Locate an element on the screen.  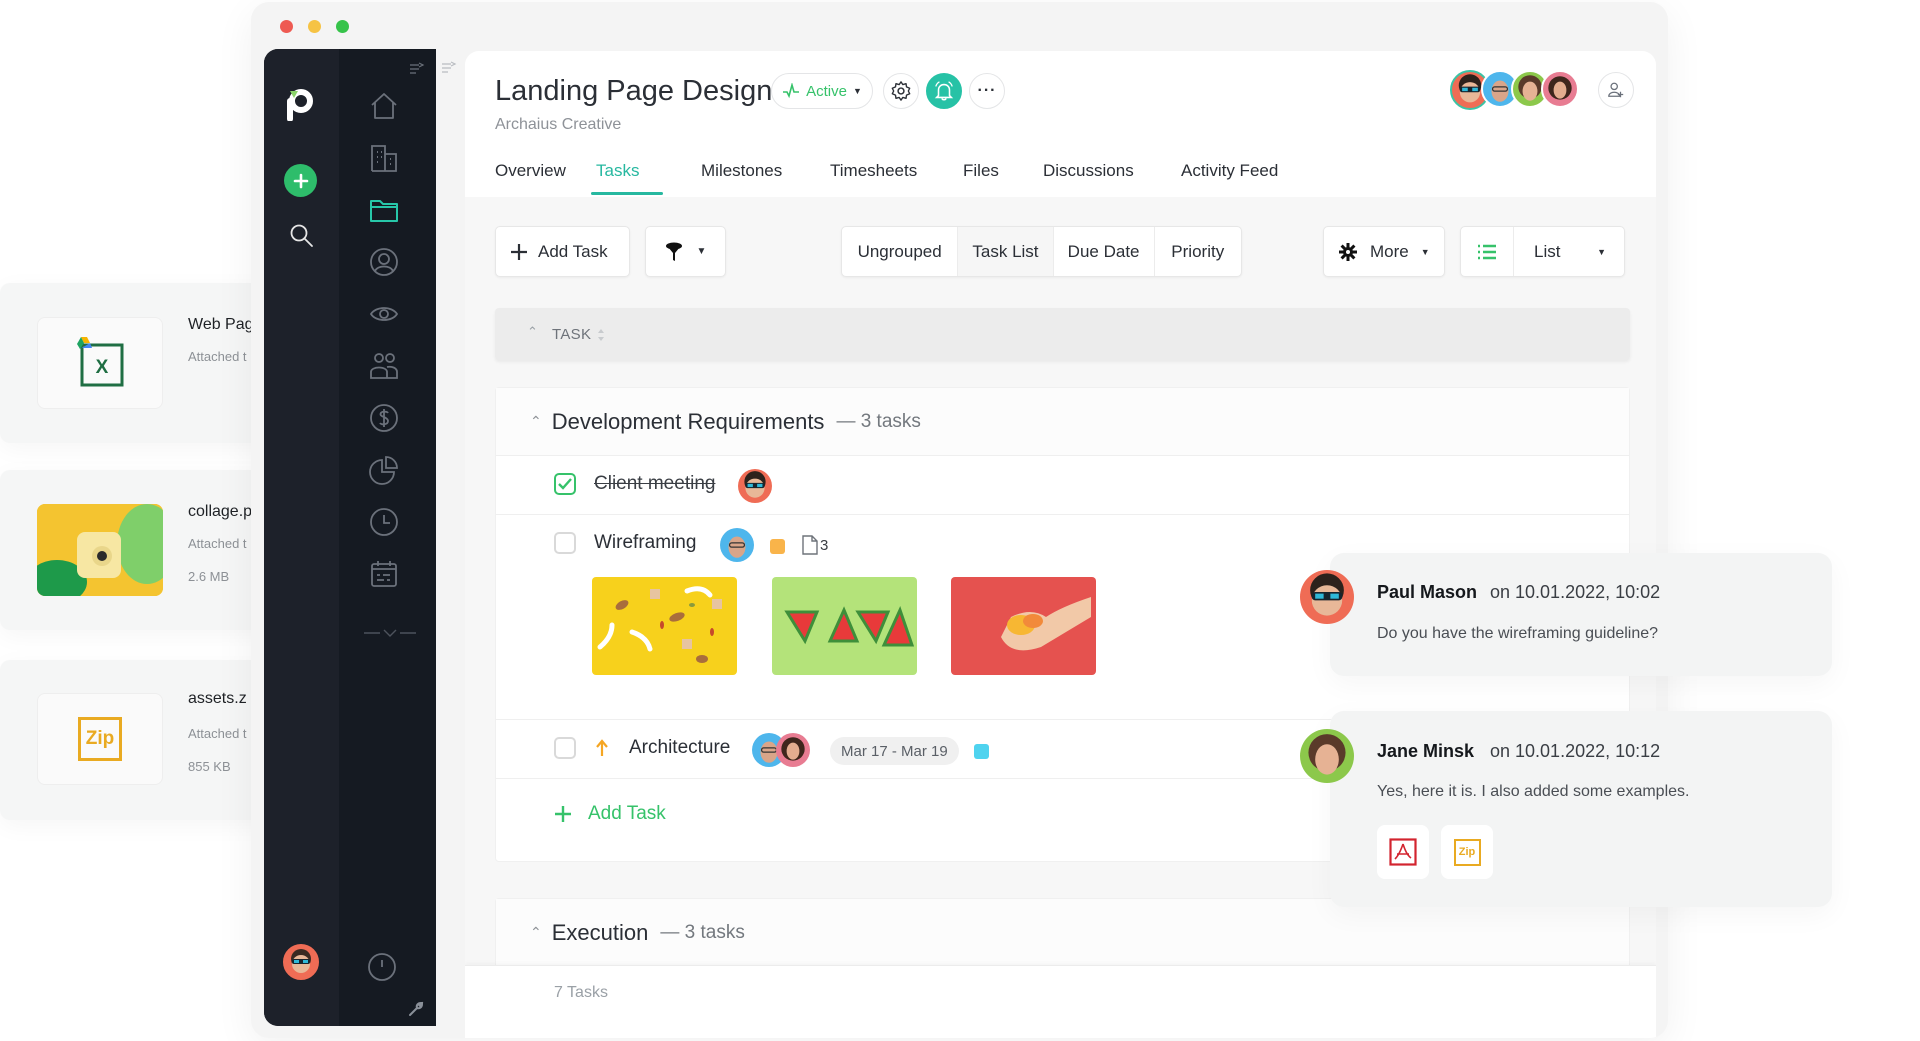
status-label: Active is located at coordinates (826, 91).